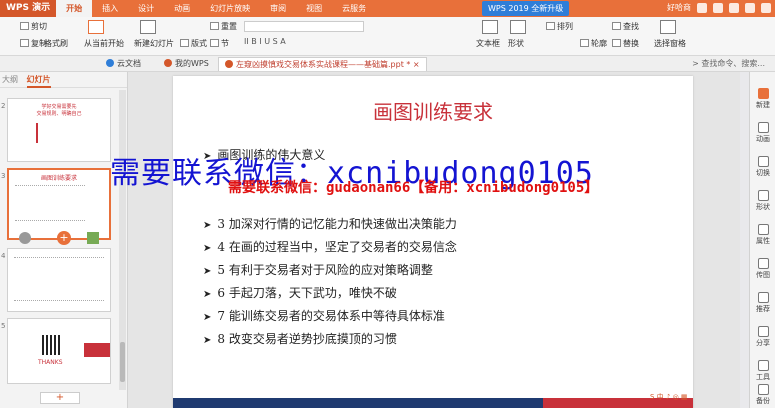 The image size is (775, 408). I want to click on cloud-icon, so click(110, 63).